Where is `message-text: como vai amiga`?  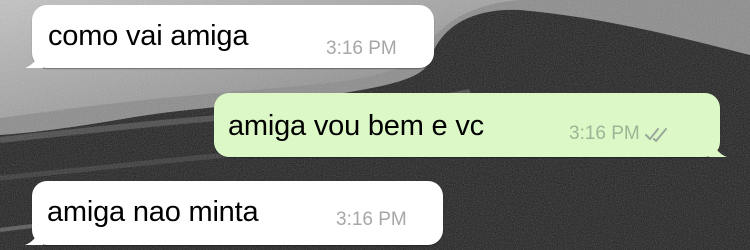 message-text: como vai amiga is located at coordinates (148, 36).